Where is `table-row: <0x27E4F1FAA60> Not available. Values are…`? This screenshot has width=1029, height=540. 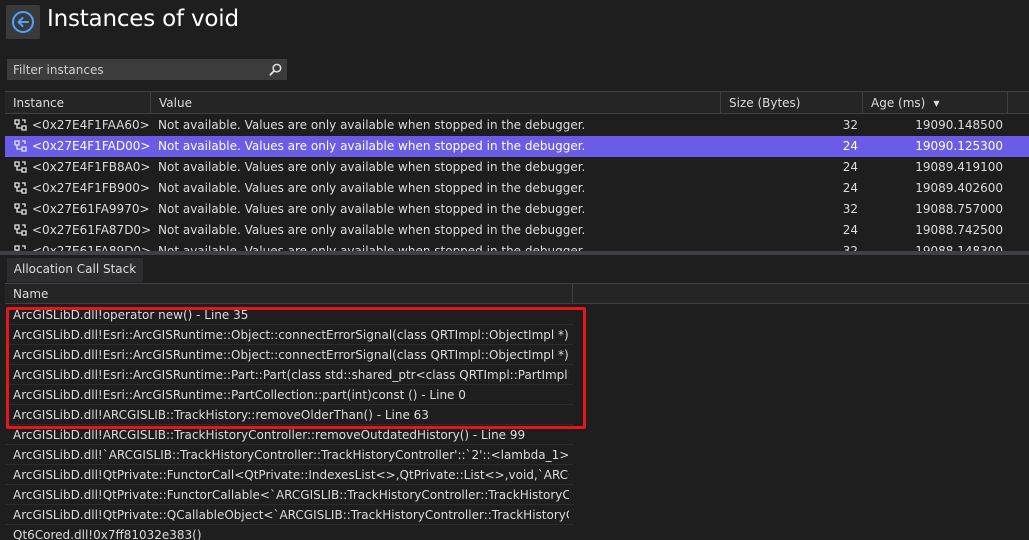
table-row: <0x27E4F1FAA60> Not available. Values are… is located at coordinates (517, 125).